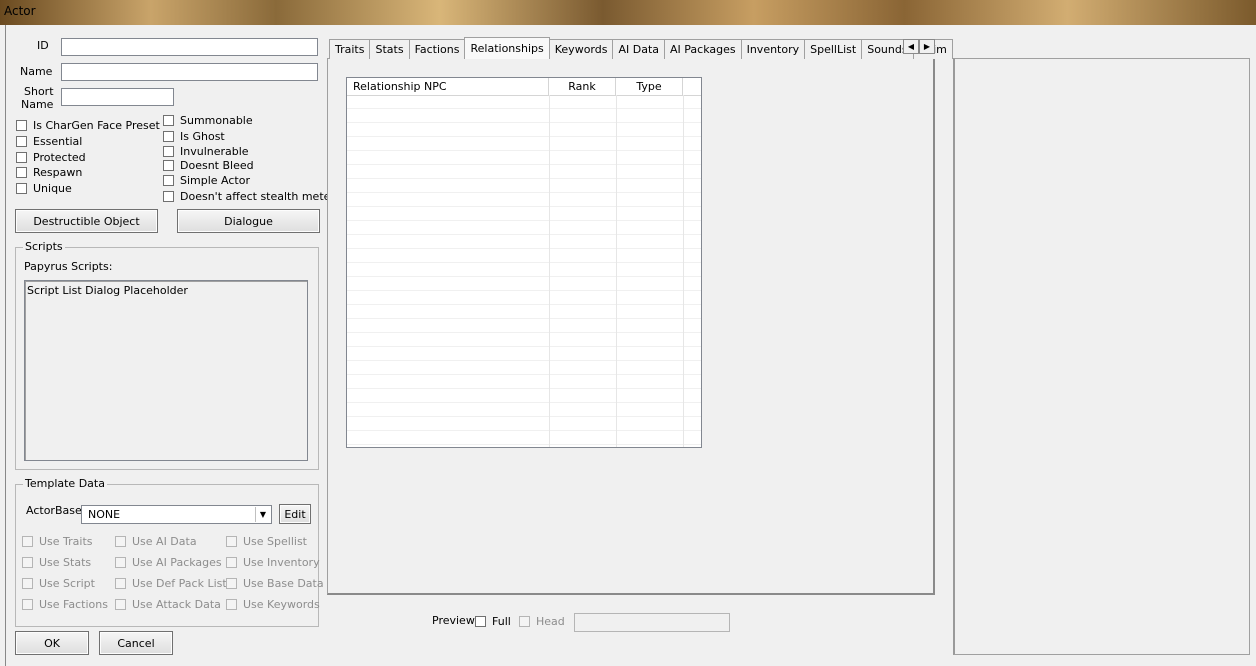  Describe the element at coordinates (216, 120) in the screenshot. I see `flag-checkbox-right-0-label: Summonable` at that location.